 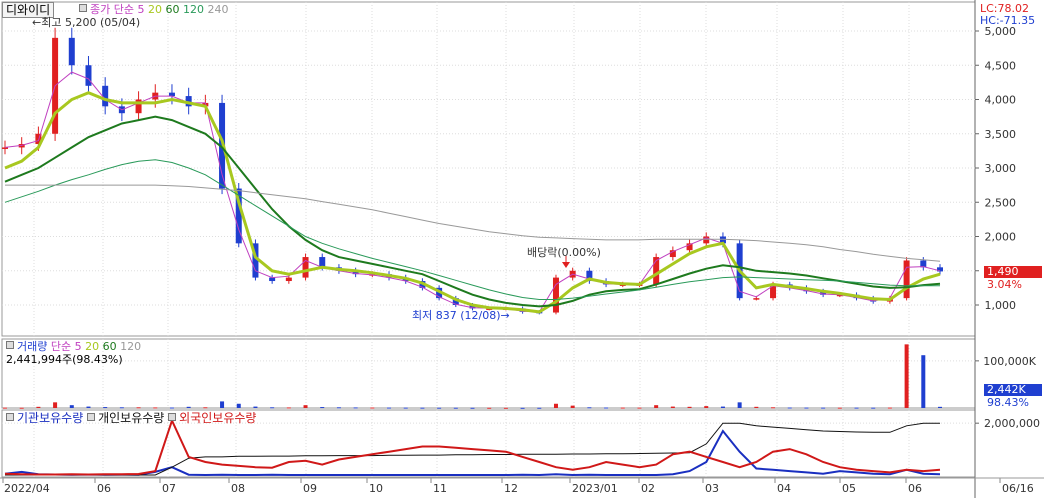 What do you see at coordinates (1009, 361) in the screenshot?
I see `volume-y-tick-label: 100,000K` at bounding box center [1009, 361].